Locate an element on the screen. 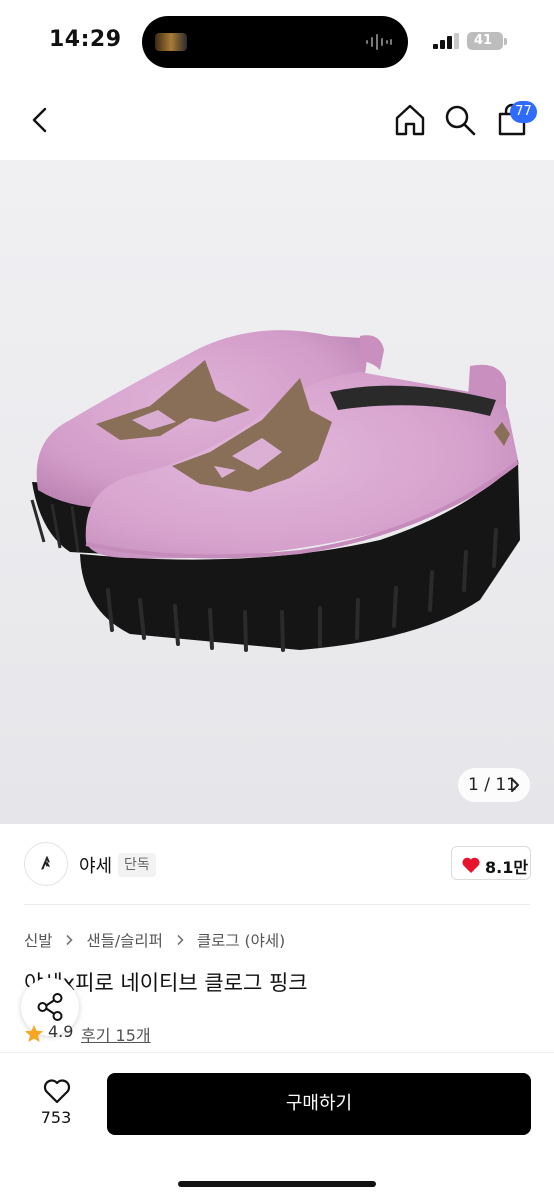 The width and height of the screenshot is (554, 1200). star-icon is located at coordinates (34, 1033).